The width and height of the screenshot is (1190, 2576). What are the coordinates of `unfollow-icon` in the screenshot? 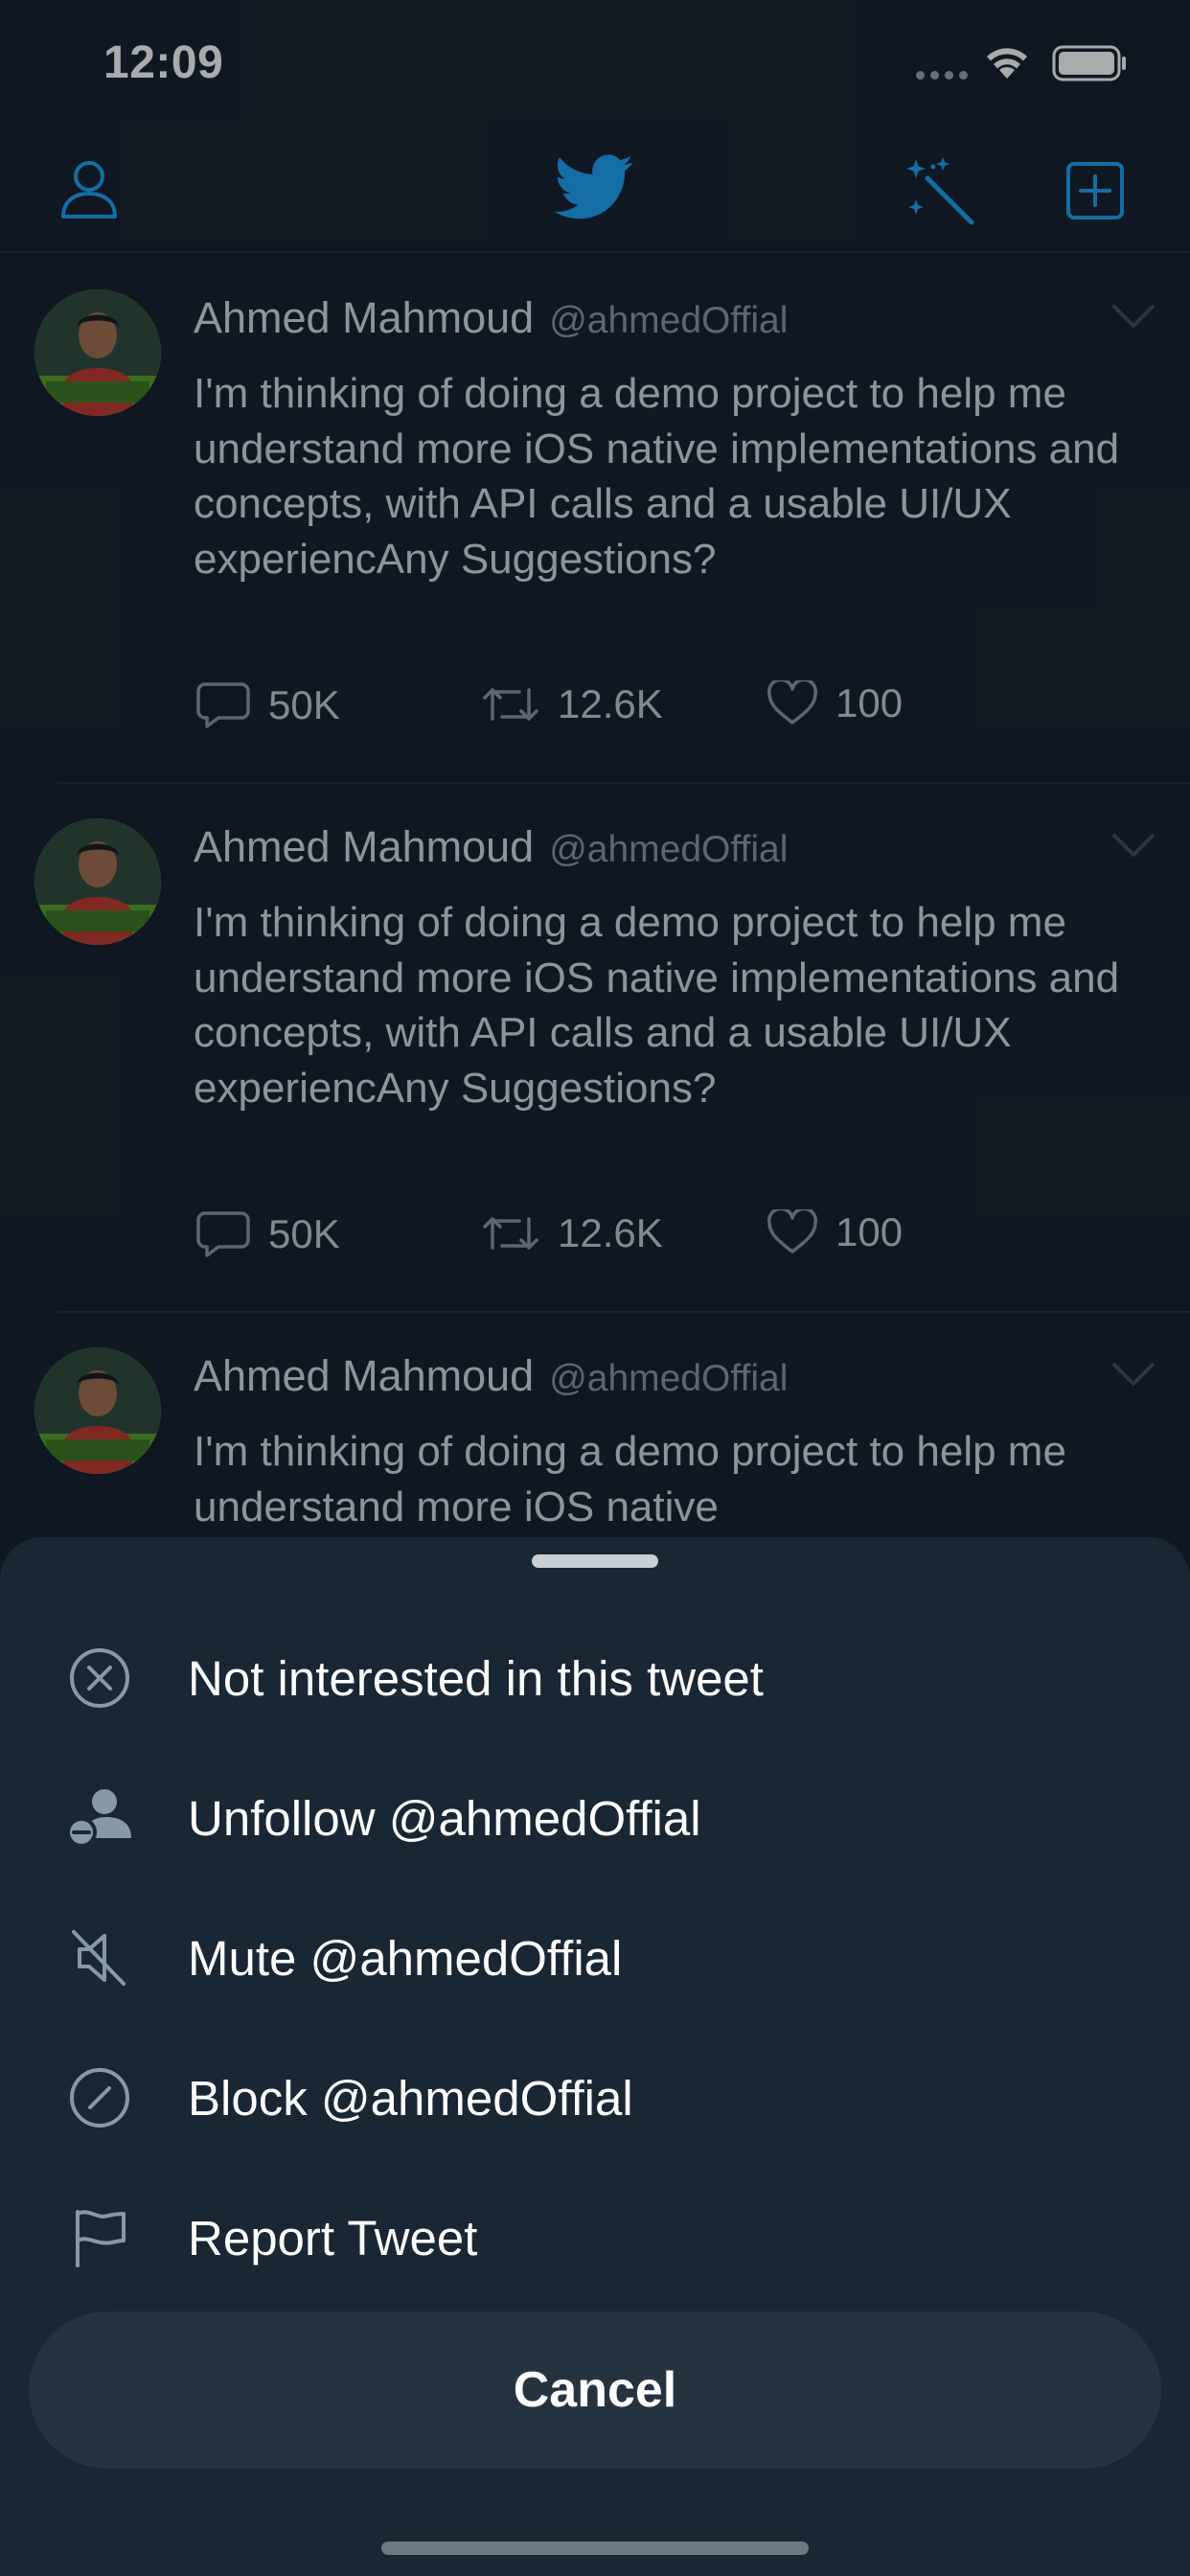 It's located at (99, 1818).